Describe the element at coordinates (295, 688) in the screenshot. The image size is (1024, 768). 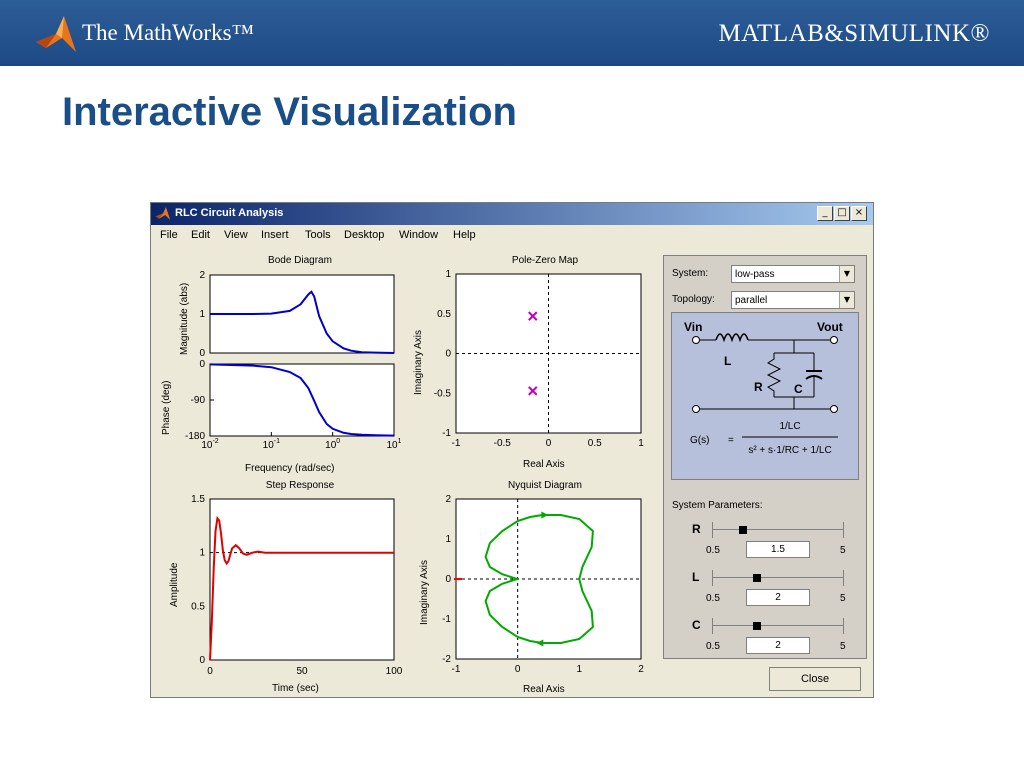
I see `step-xlabel: Time (sec)` at that location.